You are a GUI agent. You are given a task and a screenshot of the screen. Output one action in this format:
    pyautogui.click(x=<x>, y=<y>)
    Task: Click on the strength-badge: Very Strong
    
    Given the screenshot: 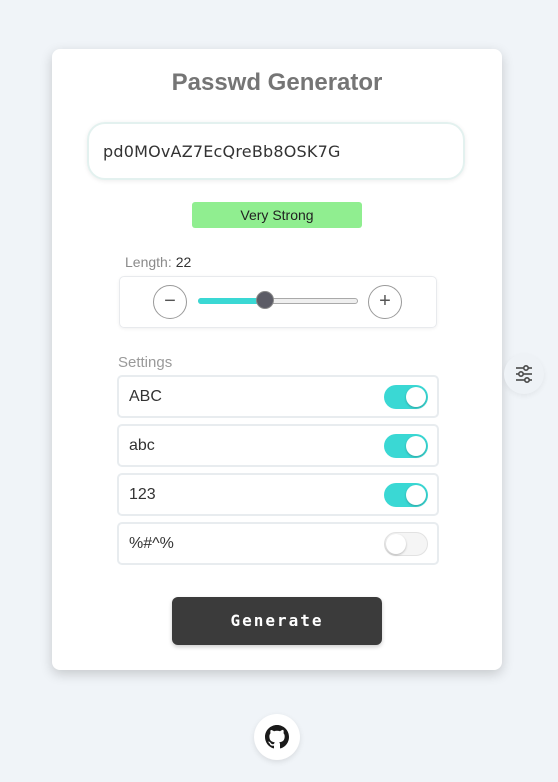 What is the action you would take?
    pyautogui.click(x=277, y=215)
    